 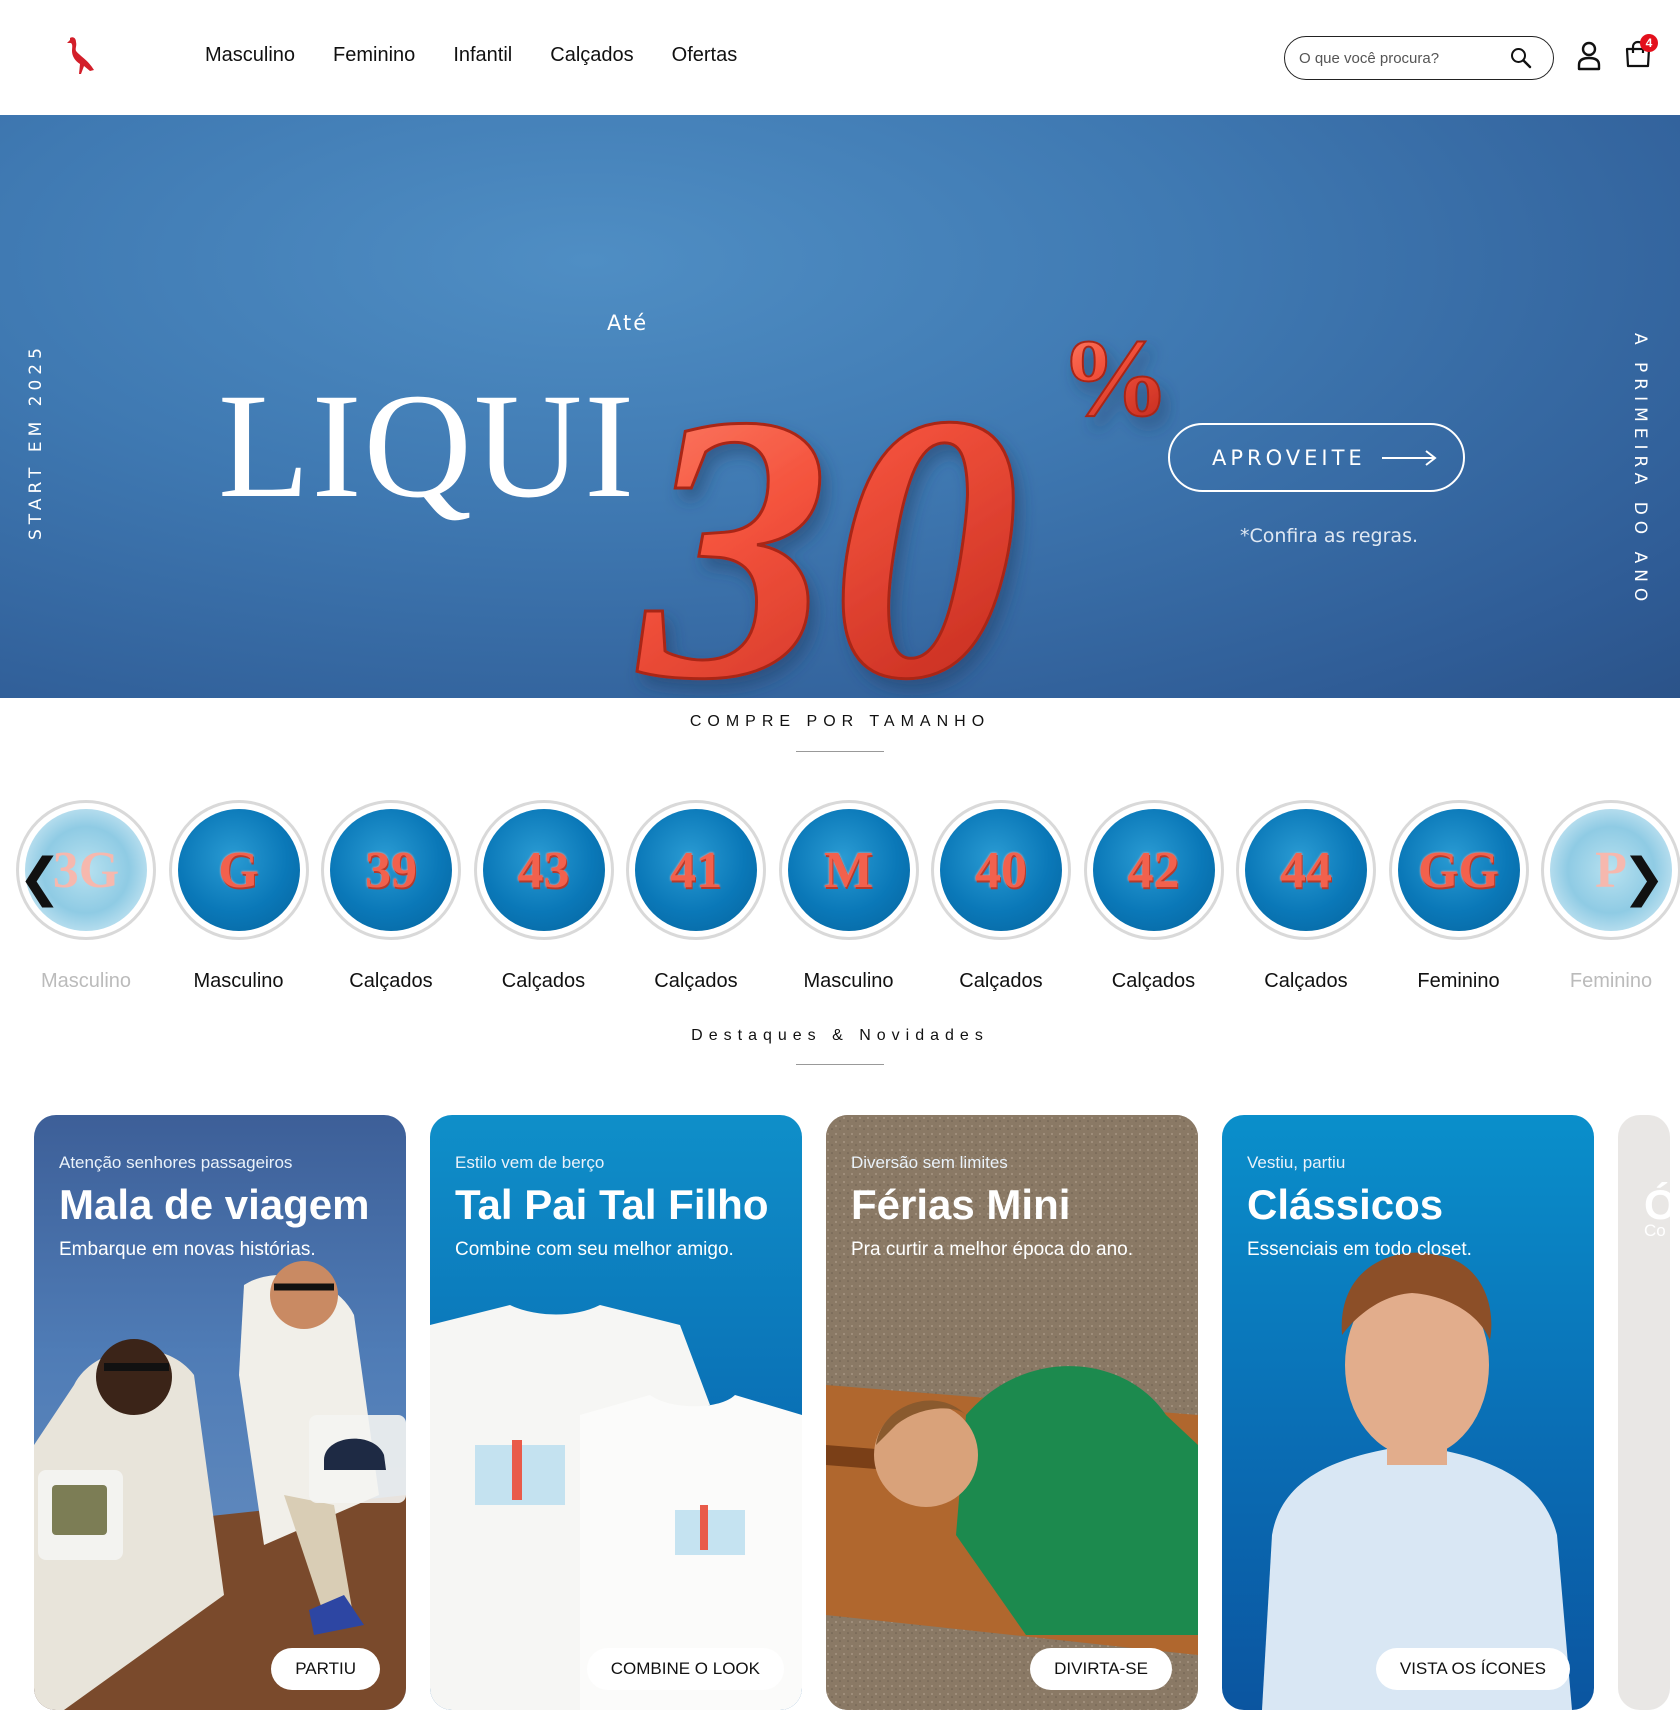 What do you see at coordinates (992, 1249) in the screenshot?
I see `card-subtitle: Pra curtir a melhor época do ano.` at bounding box center [992, 1249].